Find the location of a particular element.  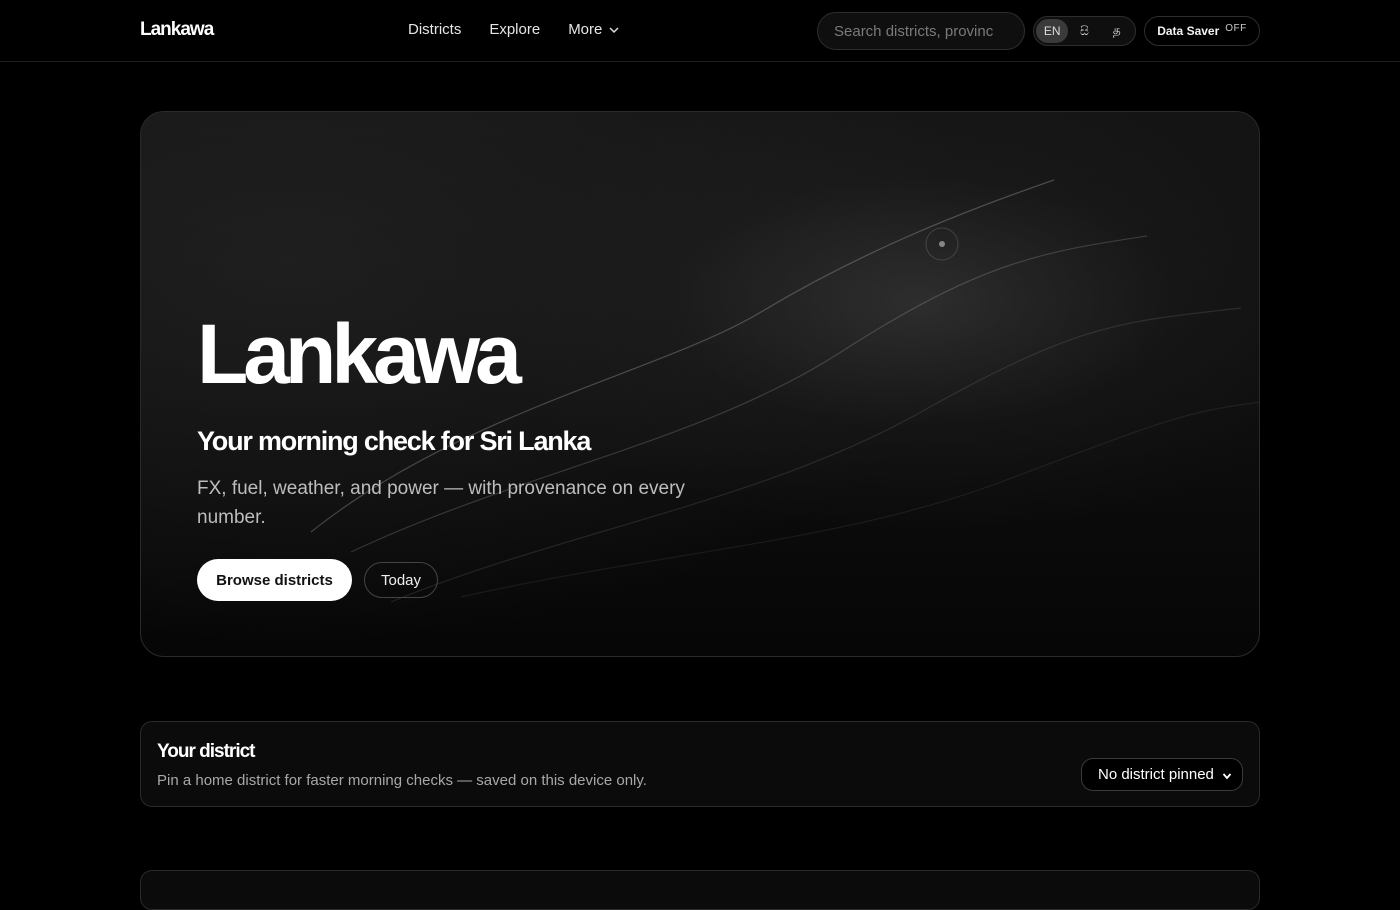

language-switcher: EN සි த is located at coordinates (1084, 31).